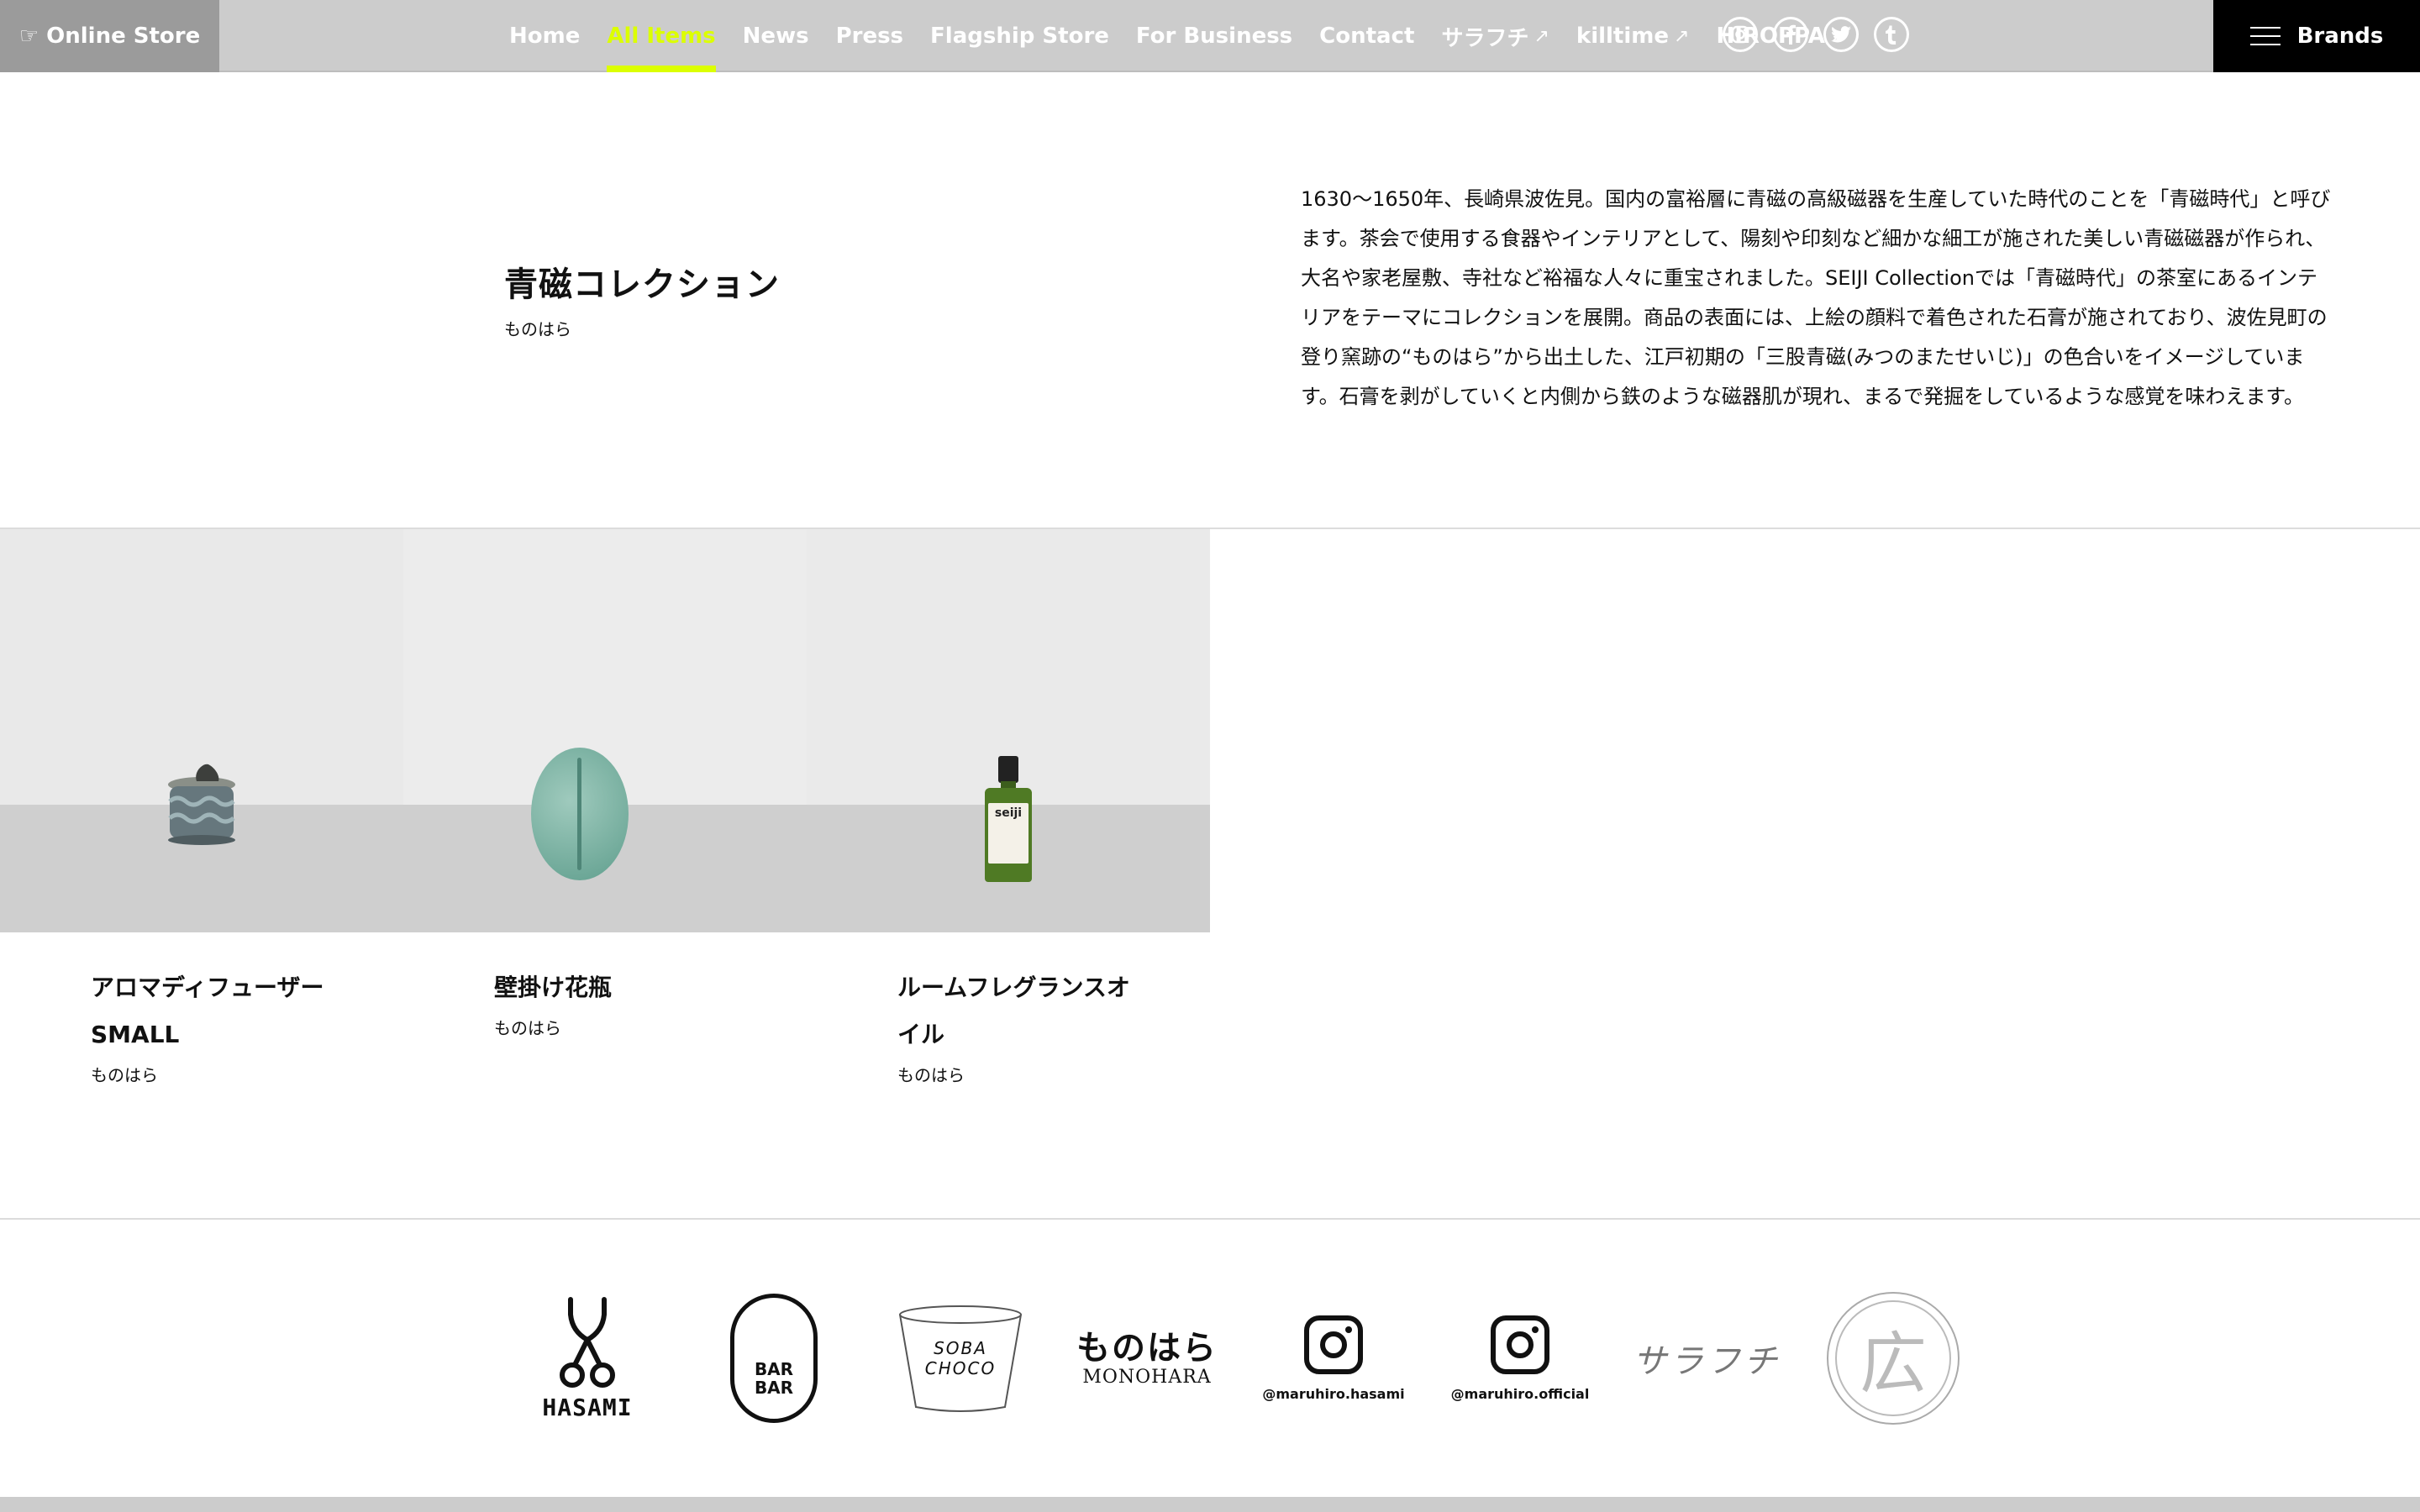  I want to click on monohara-logo: ものはら MONOHARA, so click(1147, 1358).